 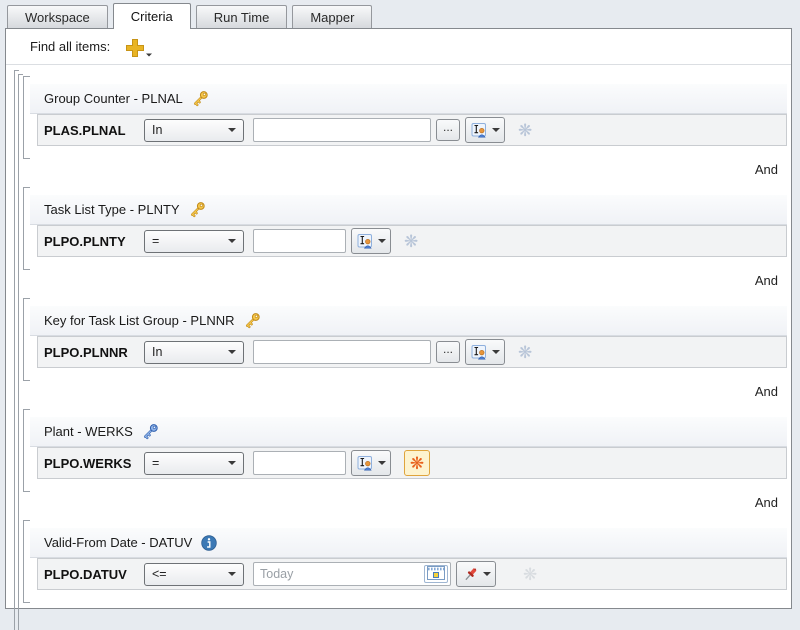 What do you see at coordinates (150, 431) in the screenshot?
I see `key-icon-blue` at bounding box center [150, 431].